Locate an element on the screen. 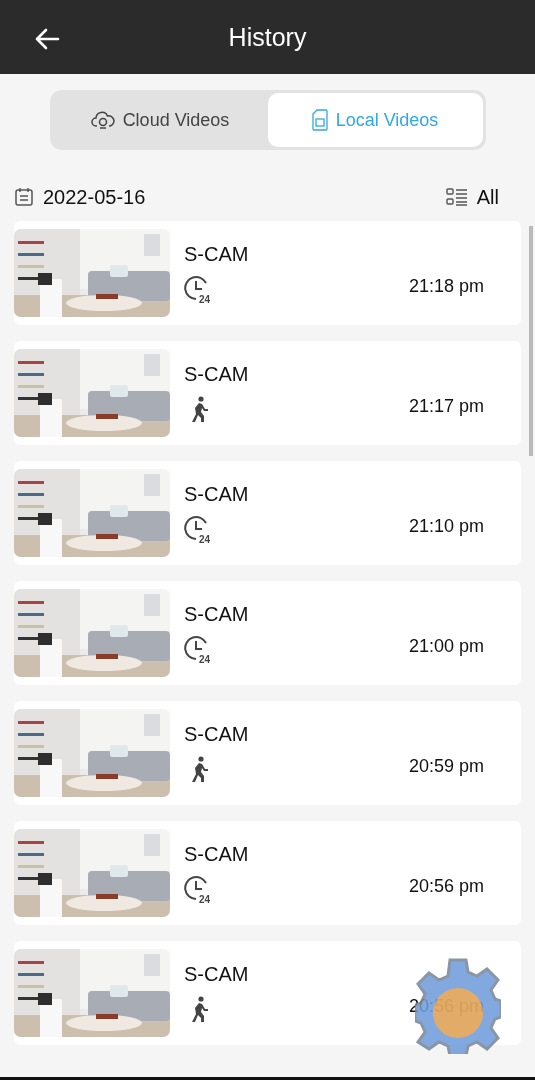 This screenshot has width=535, height=1080. recording-card: S-CAM 24 21:18 pm is located at coordinates (267, 273).